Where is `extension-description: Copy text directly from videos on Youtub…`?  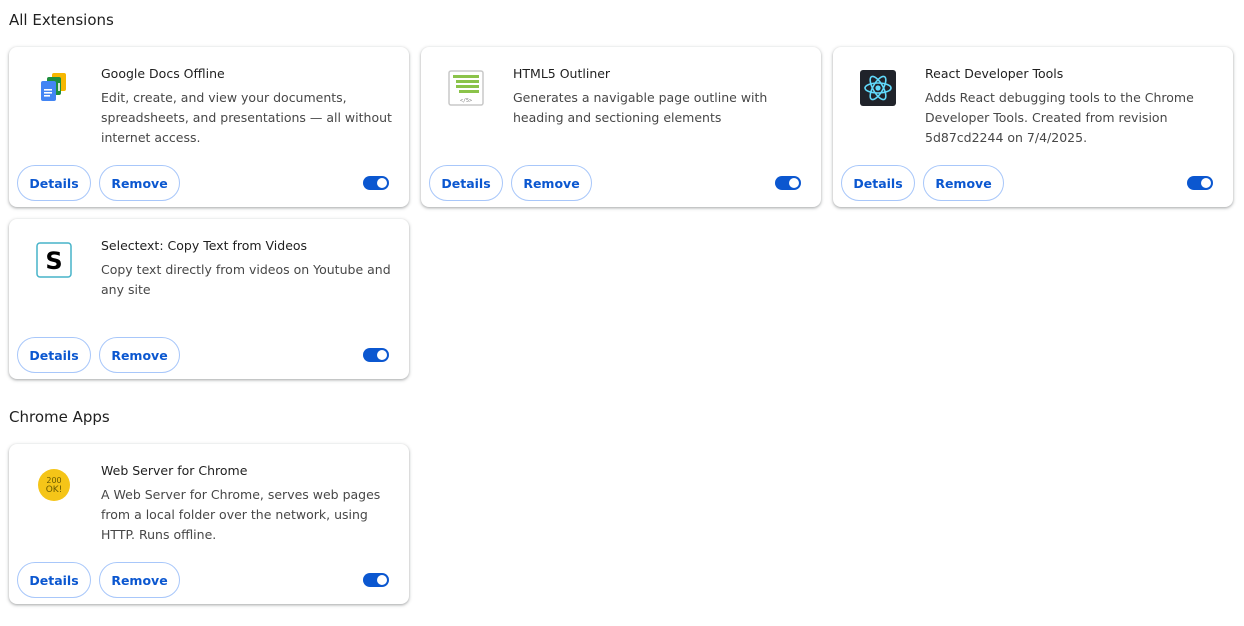
extension-description: Copy text directly from videos on Youtub… is located at coordinates (246, 279).